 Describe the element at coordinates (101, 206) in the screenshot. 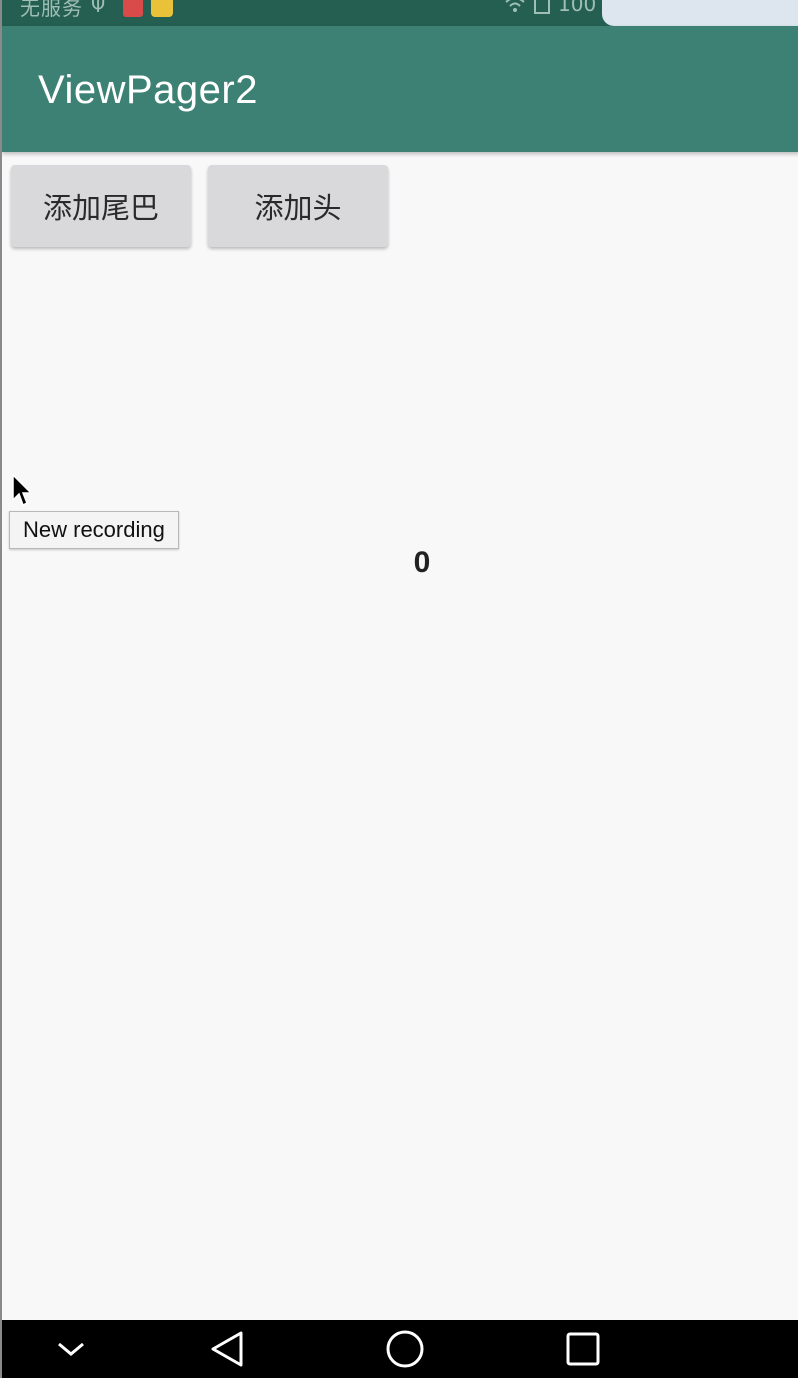

I see `add-tail-button: 添加尾巴` at that location.